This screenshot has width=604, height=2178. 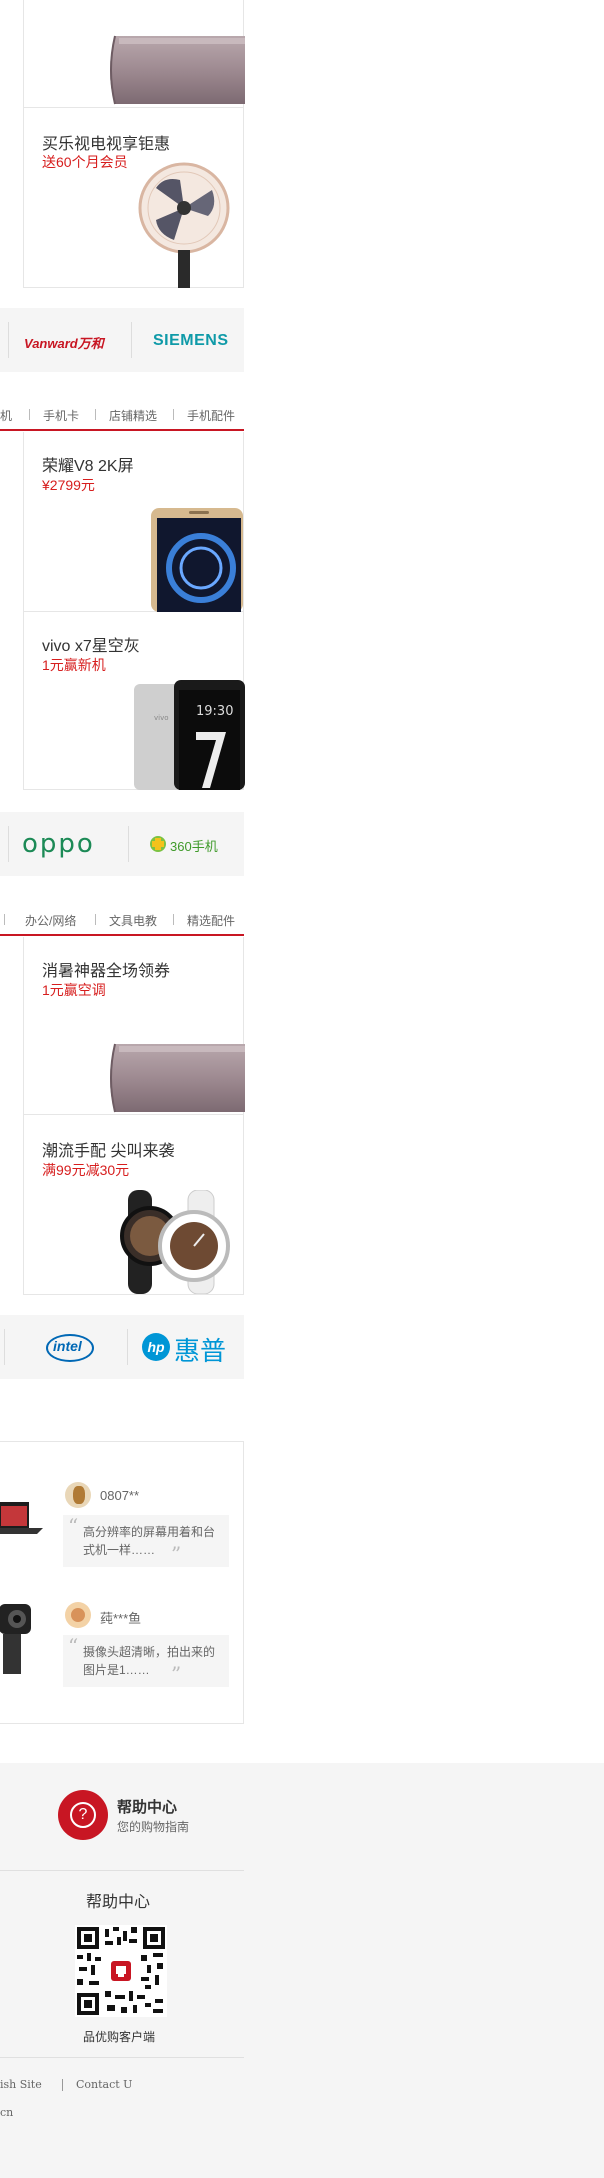 I want to click on tab-phone: 机, so click(x=6, y=415).